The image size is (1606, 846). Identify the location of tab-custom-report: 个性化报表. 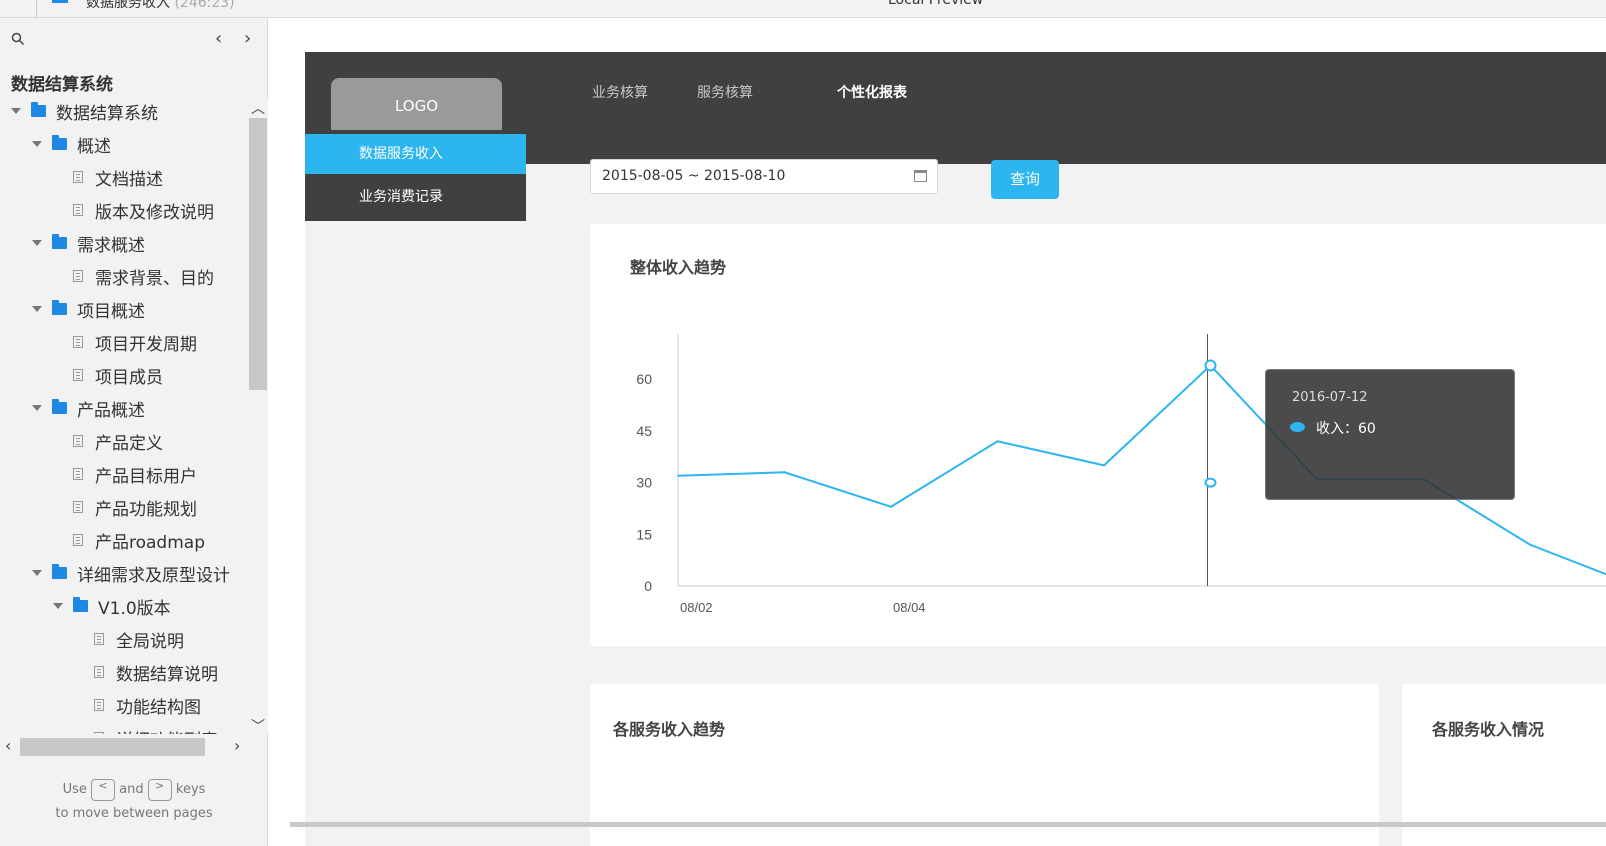
(872, 92).